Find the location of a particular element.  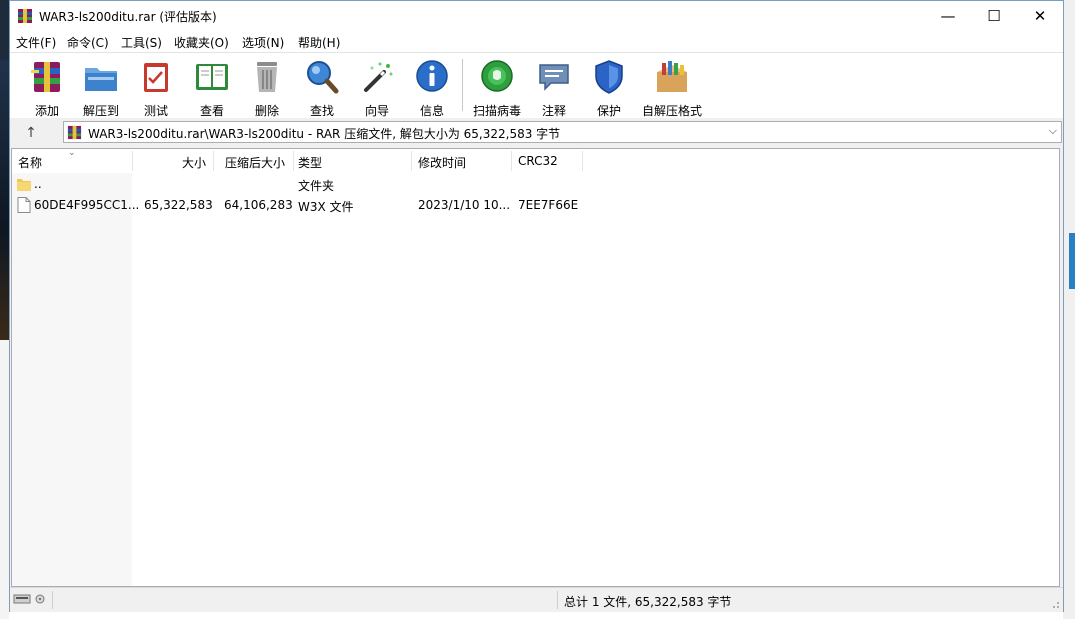

info-button: 信息 is located at coordinates (432, 87).